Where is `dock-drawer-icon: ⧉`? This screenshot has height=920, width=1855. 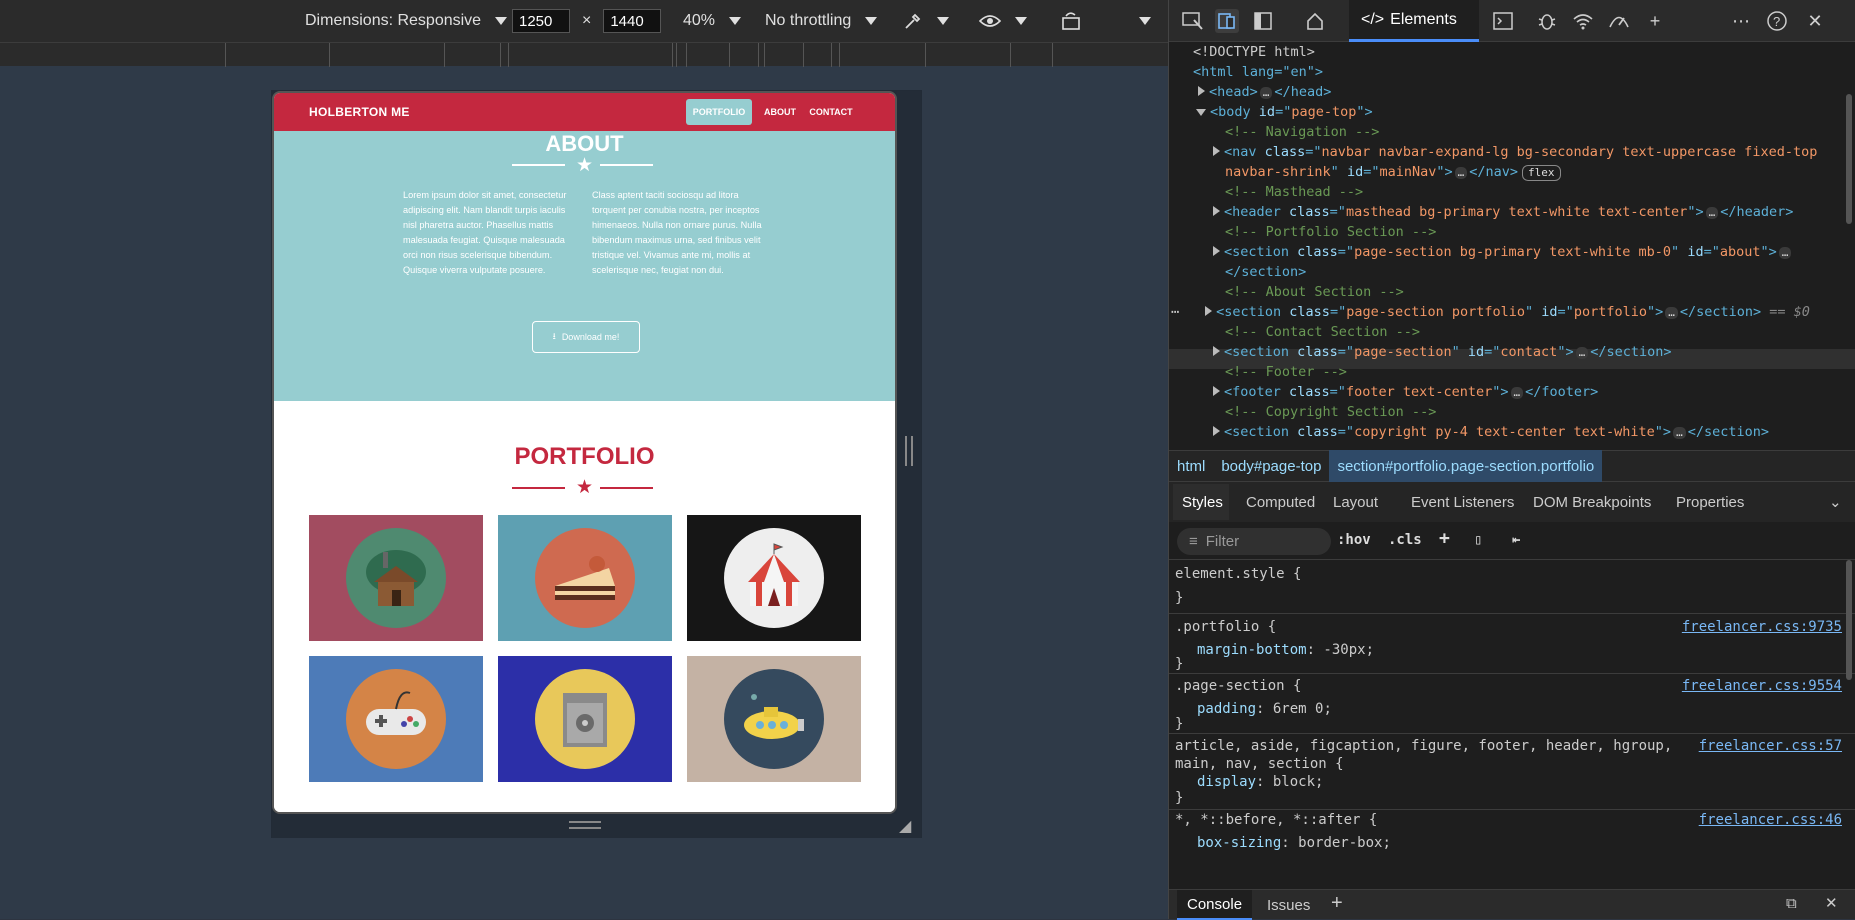
dock-drawer-icon: ⧉ is located at coordinates (1791, 903).